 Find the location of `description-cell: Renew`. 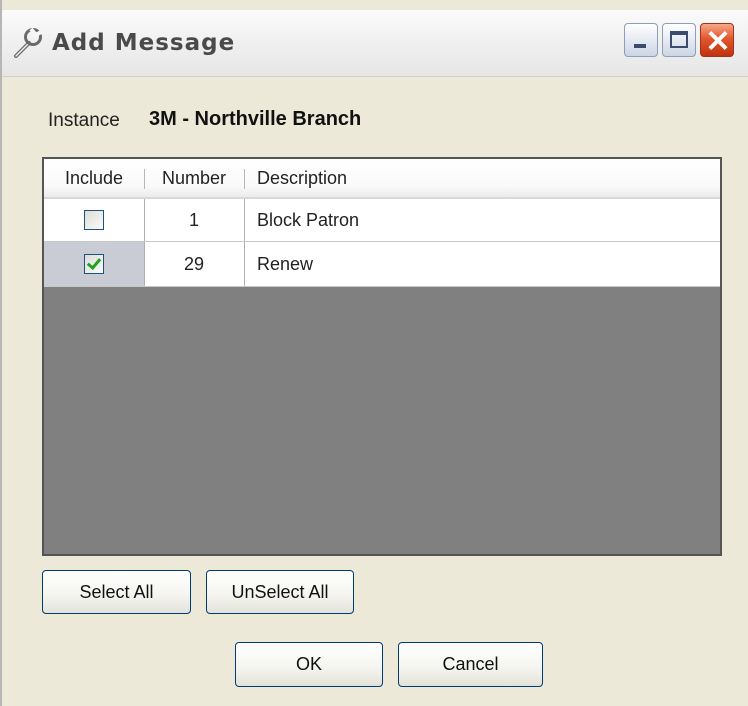

description-cell: Renew is located at coordinates (285, 263).